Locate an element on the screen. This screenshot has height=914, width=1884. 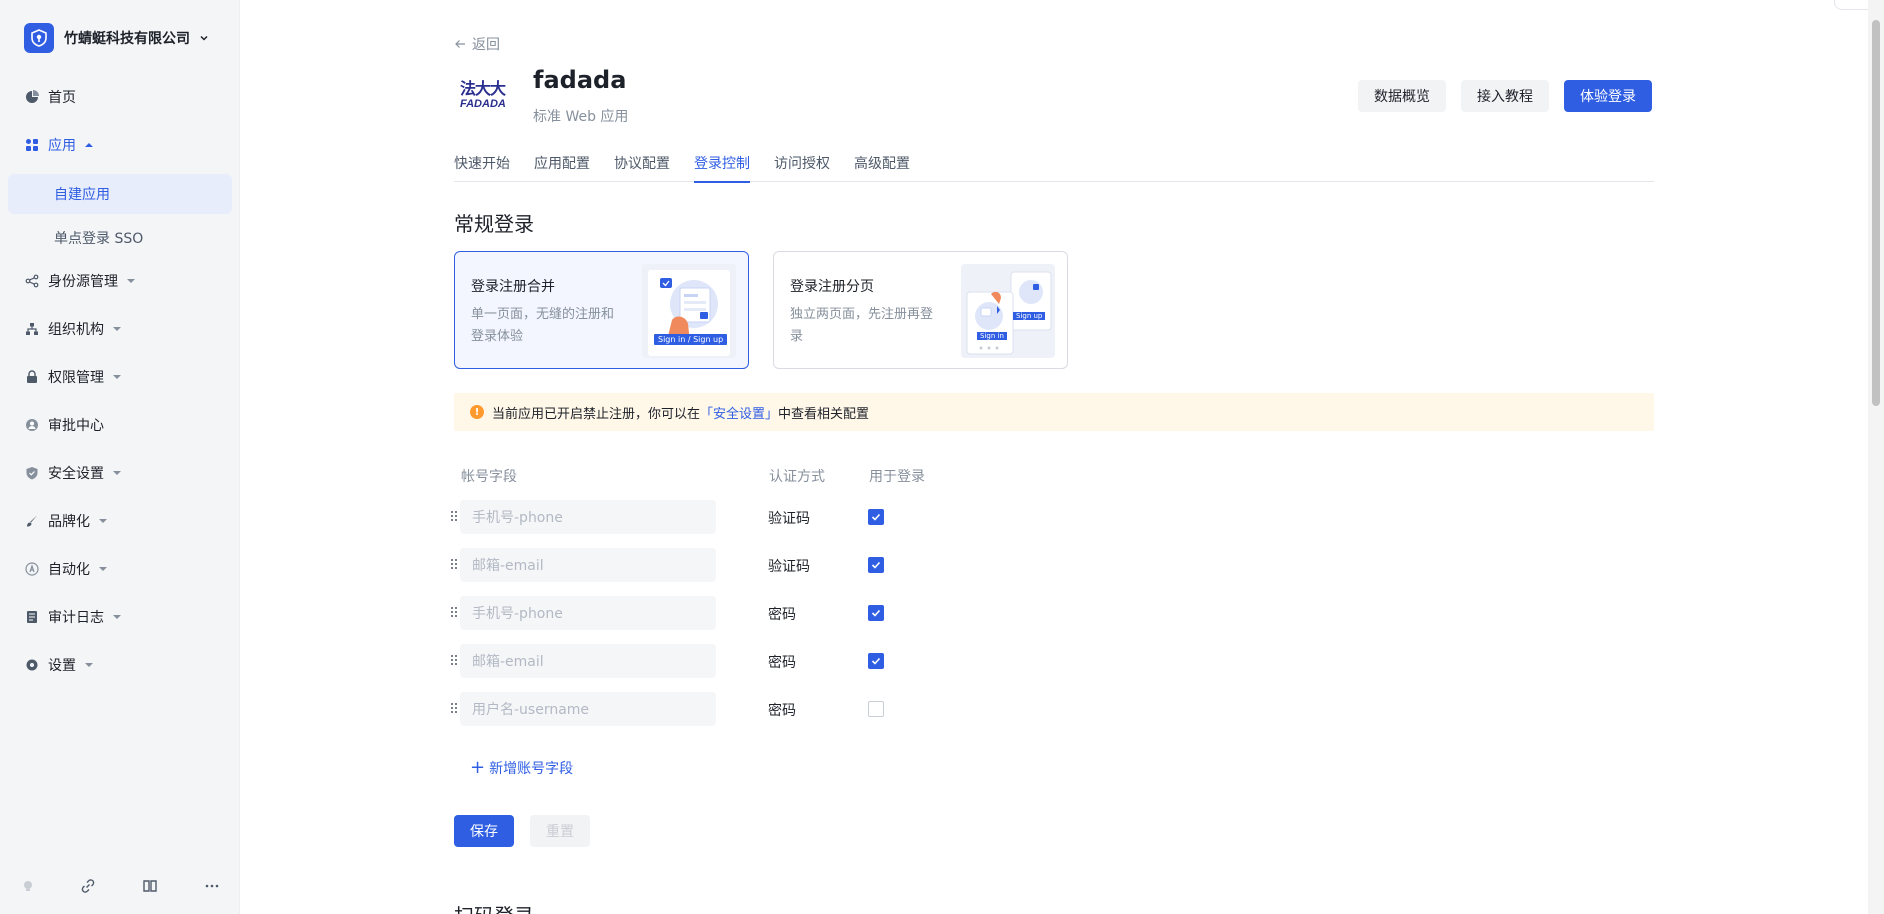
app-subtitle: 标准 Web 应用 is located at coordinates (581, 117).